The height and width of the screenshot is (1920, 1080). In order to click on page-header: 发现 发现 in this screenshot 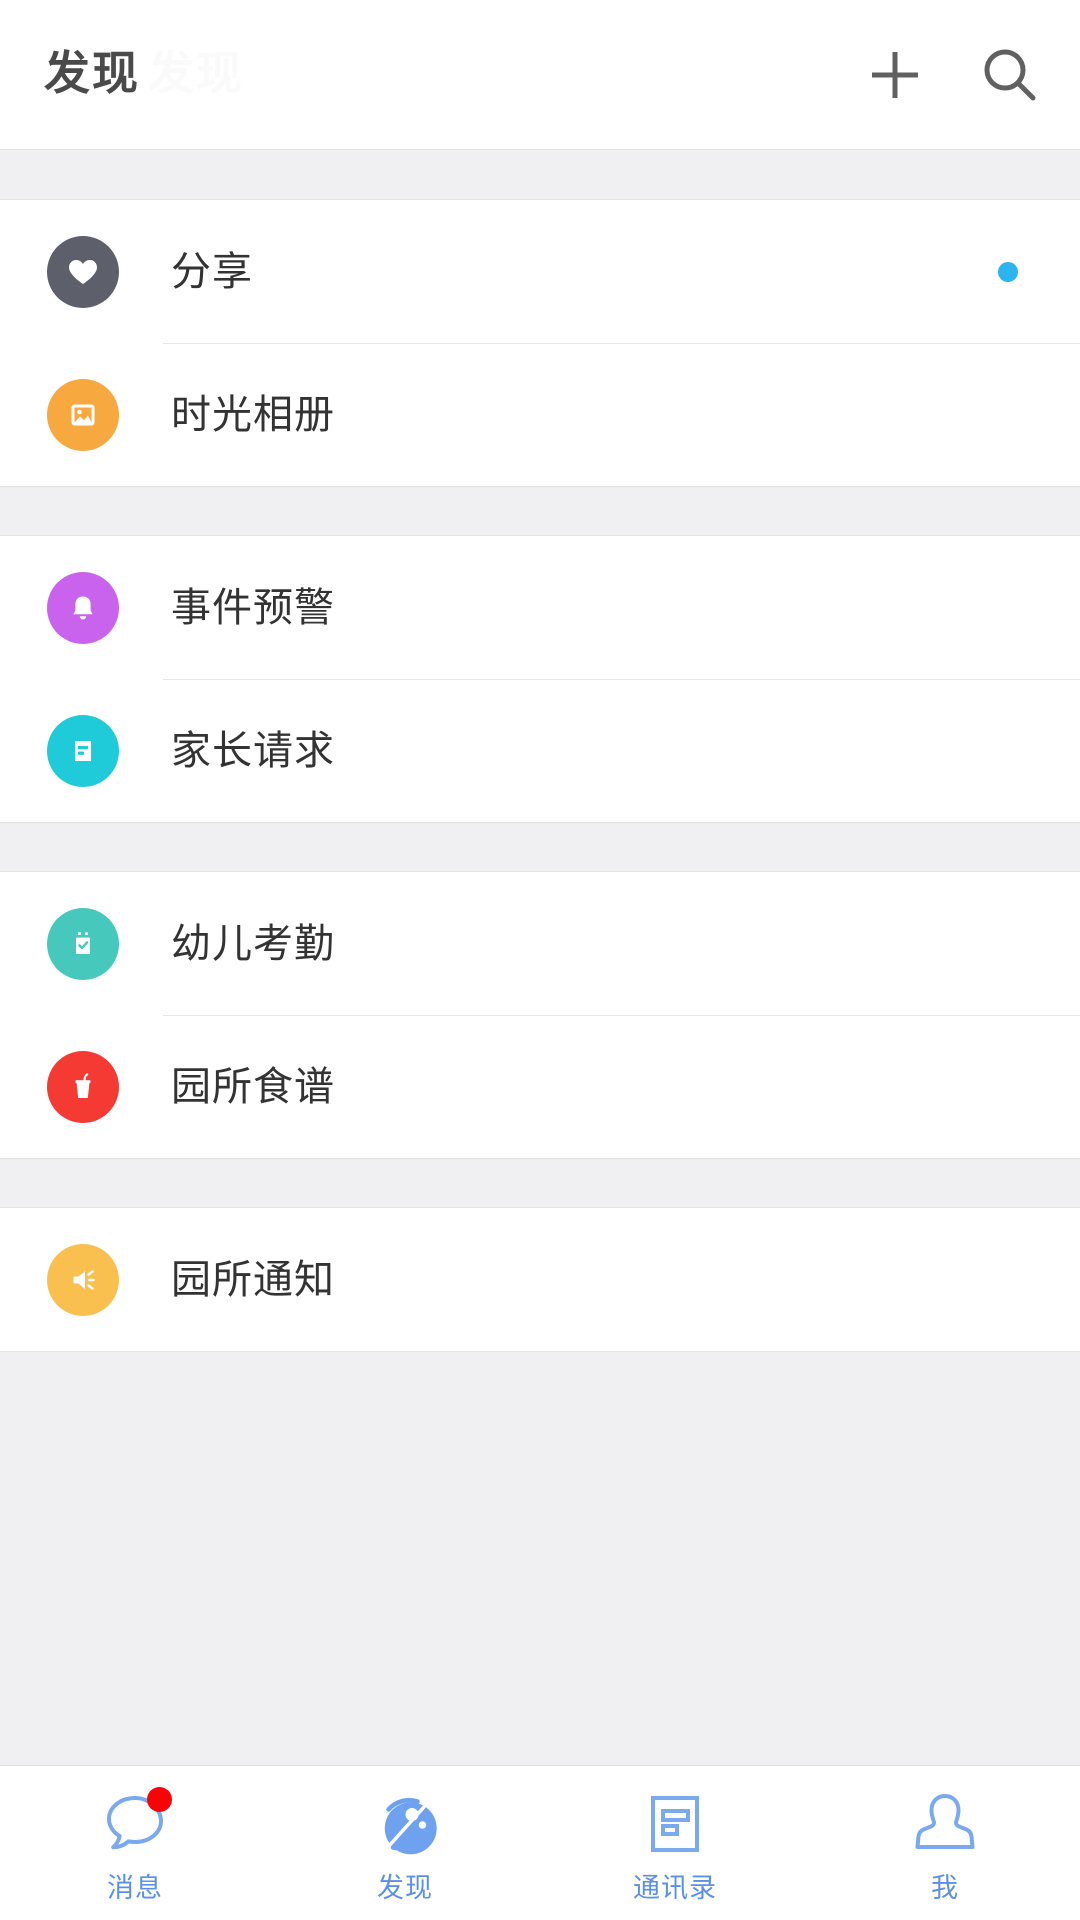, I will do `click(540, 75)`.